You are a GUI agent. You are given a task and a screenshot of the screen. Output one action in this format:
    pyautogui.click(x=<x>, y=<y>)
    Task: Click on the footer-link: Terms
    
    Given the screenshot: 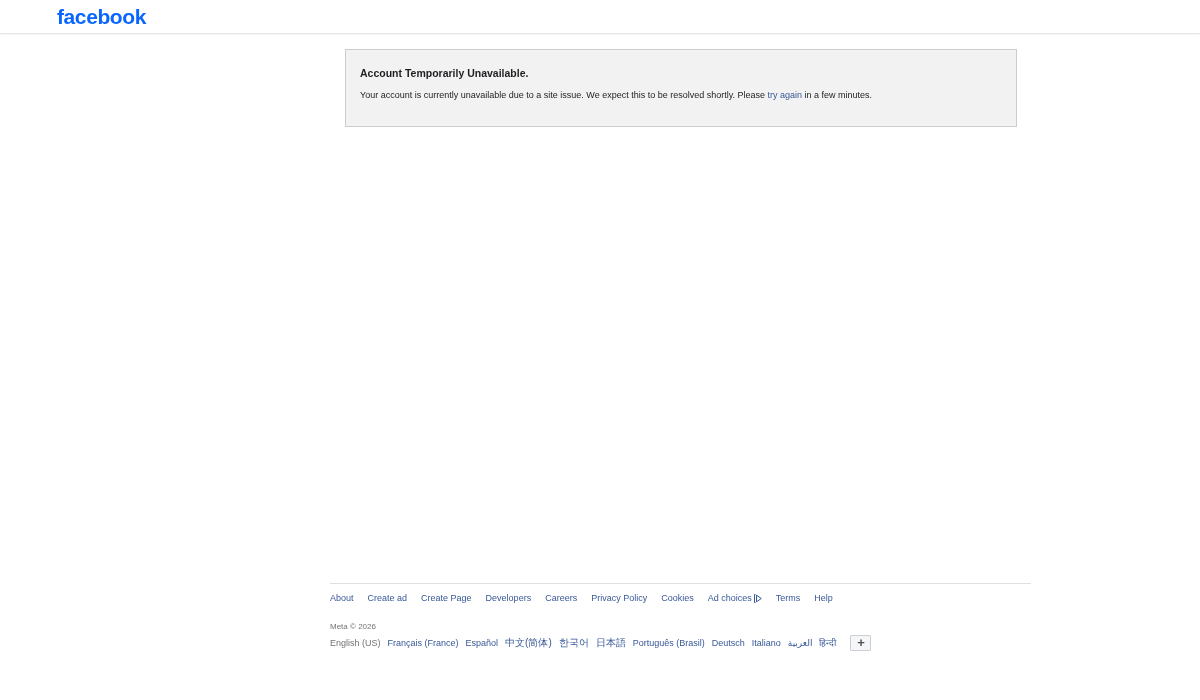 What is the action you would take?
    pyautogui.click(x=788, y=598)
    